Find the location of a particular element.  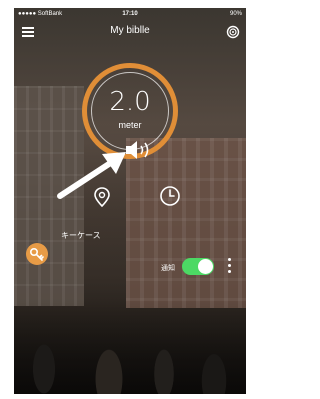

status-time: 17:10 is located at coordinates (130, 14).